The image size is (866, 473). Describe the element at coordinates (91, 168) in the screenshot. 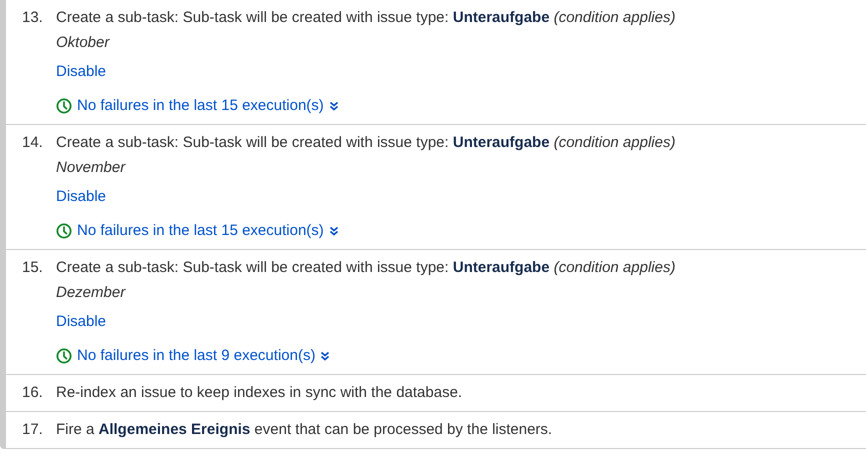

I see `rule-detail: November` at that location.